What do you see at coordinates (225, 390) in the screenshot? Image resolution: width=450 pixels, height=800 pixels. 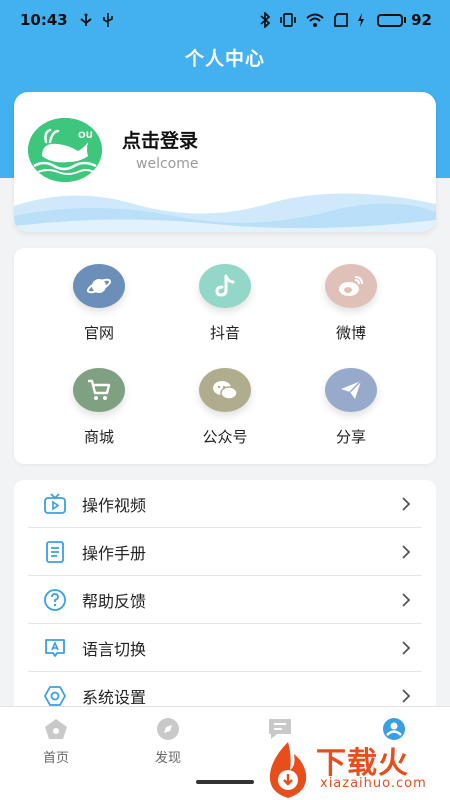 I see `wechat-icon` at bounding box center [225, 390].